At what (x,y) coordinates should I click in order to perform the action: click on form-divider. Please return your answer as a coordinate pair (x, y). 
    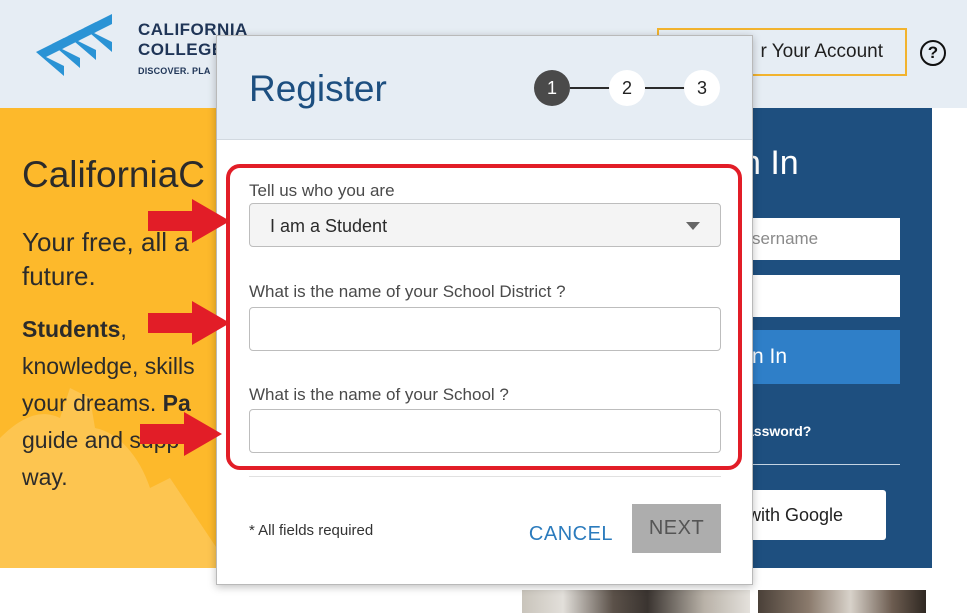
    Looking at the image, I should click on (485, 476).